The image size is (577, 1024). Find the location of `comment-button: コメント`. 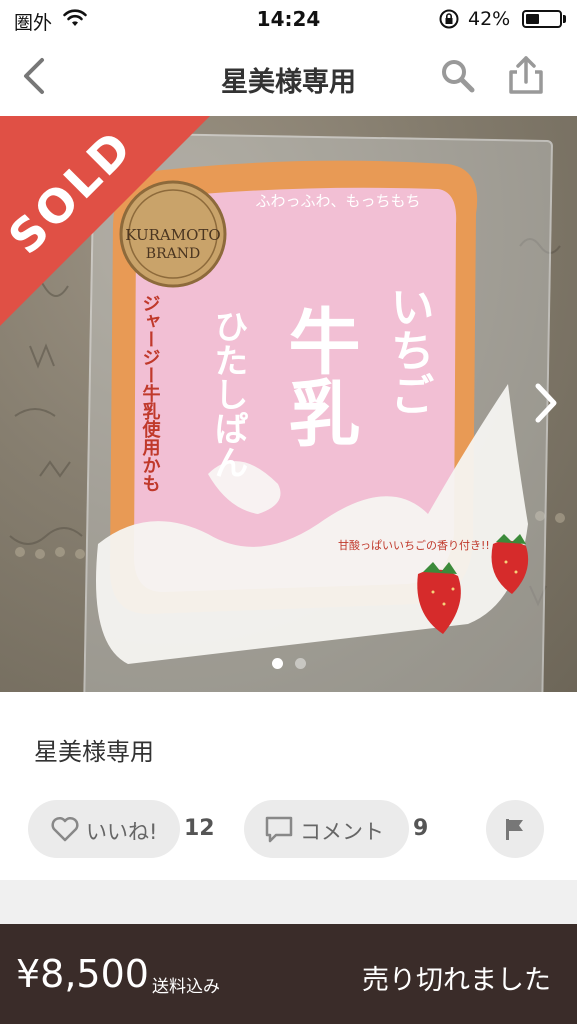

comment-button: コメント is located at coordinates (326, 829).